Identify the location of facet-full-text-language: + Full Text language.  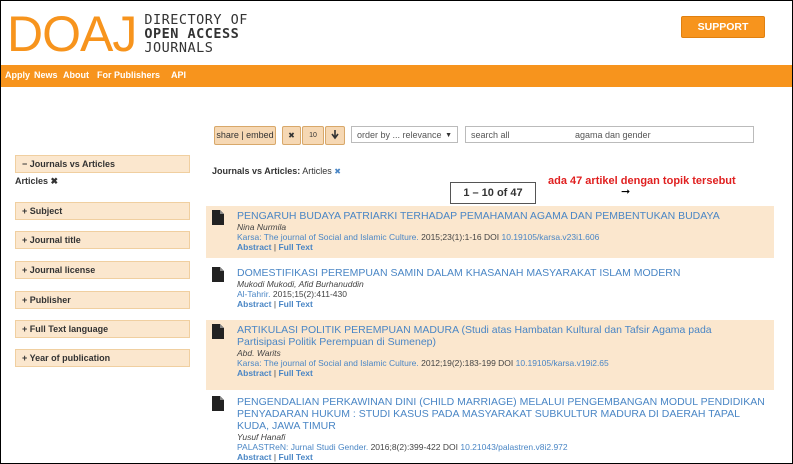
(102, 329).